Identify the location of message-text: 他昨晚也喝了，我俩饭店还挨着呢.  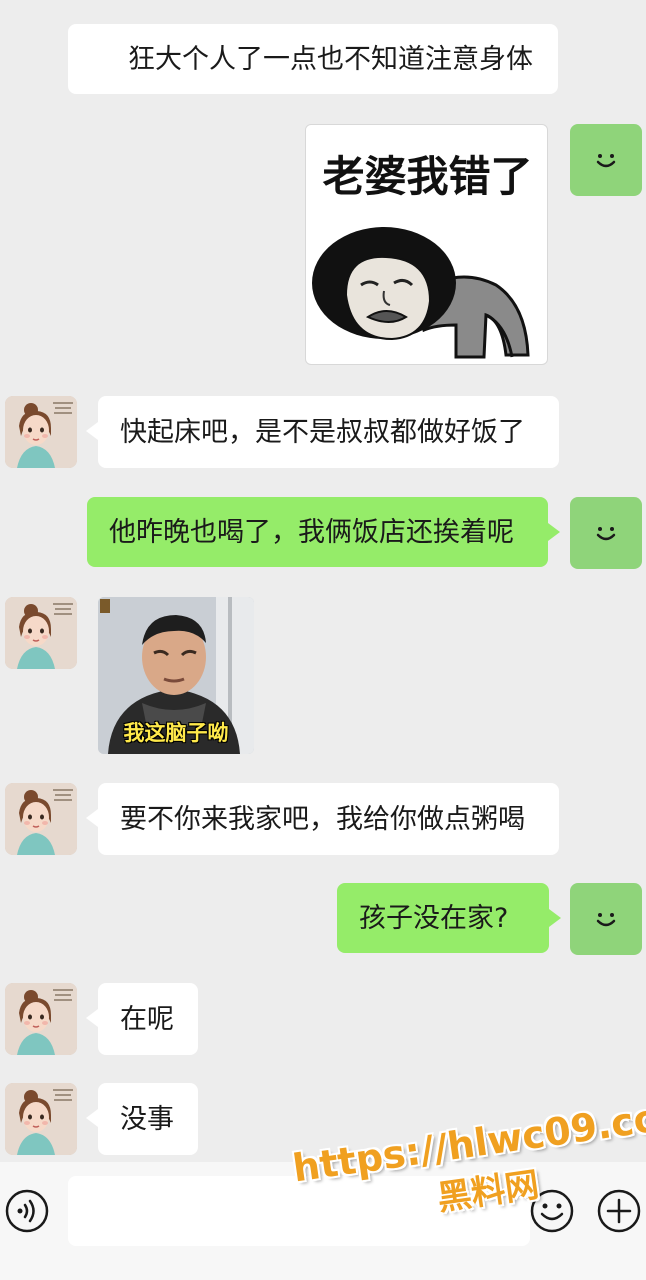
(311, 532).